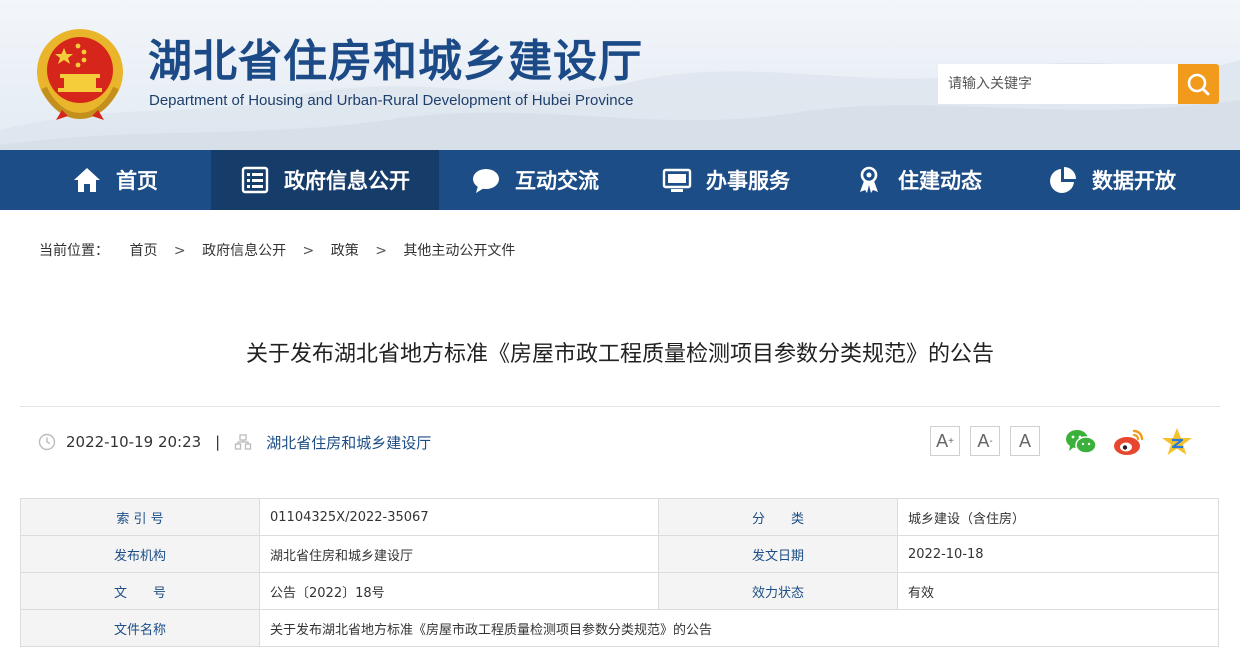 Image resolution: width=1240 pixels, height=672 pixels. I want to click on publish-datetime: 2022-10-19 20:23, so click(134, 442).